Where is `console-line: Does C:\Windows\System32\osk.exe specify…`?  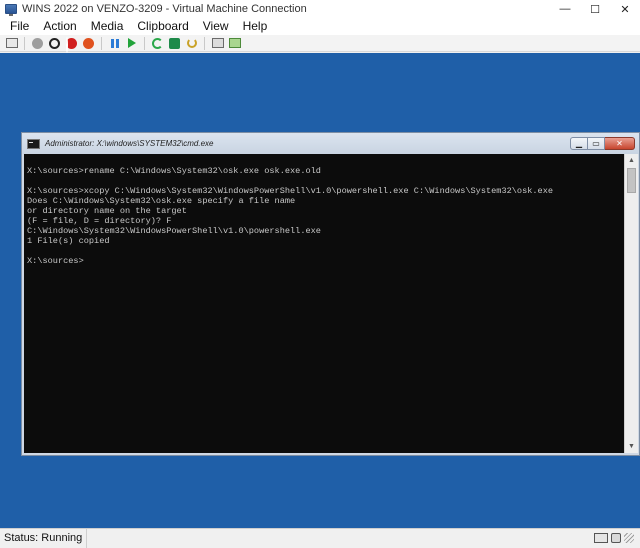
console-line: Does C:\Windows\System32\osk.exe specify… is located at coordinates (161, 201).